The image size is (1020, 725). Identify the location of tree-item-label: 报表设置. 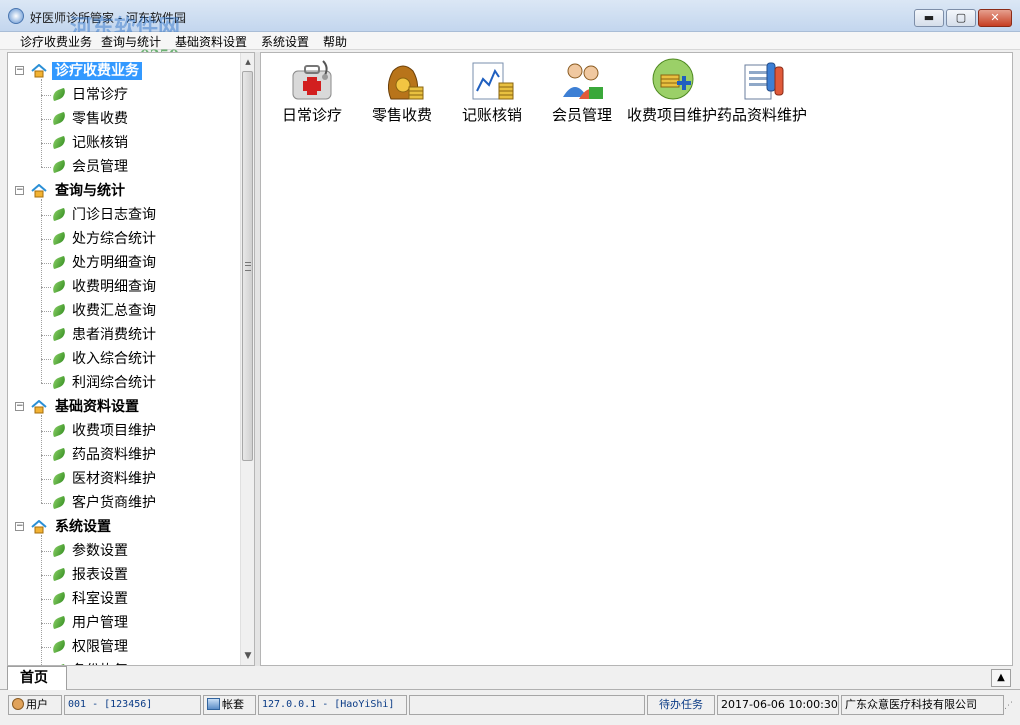
(100, 575).